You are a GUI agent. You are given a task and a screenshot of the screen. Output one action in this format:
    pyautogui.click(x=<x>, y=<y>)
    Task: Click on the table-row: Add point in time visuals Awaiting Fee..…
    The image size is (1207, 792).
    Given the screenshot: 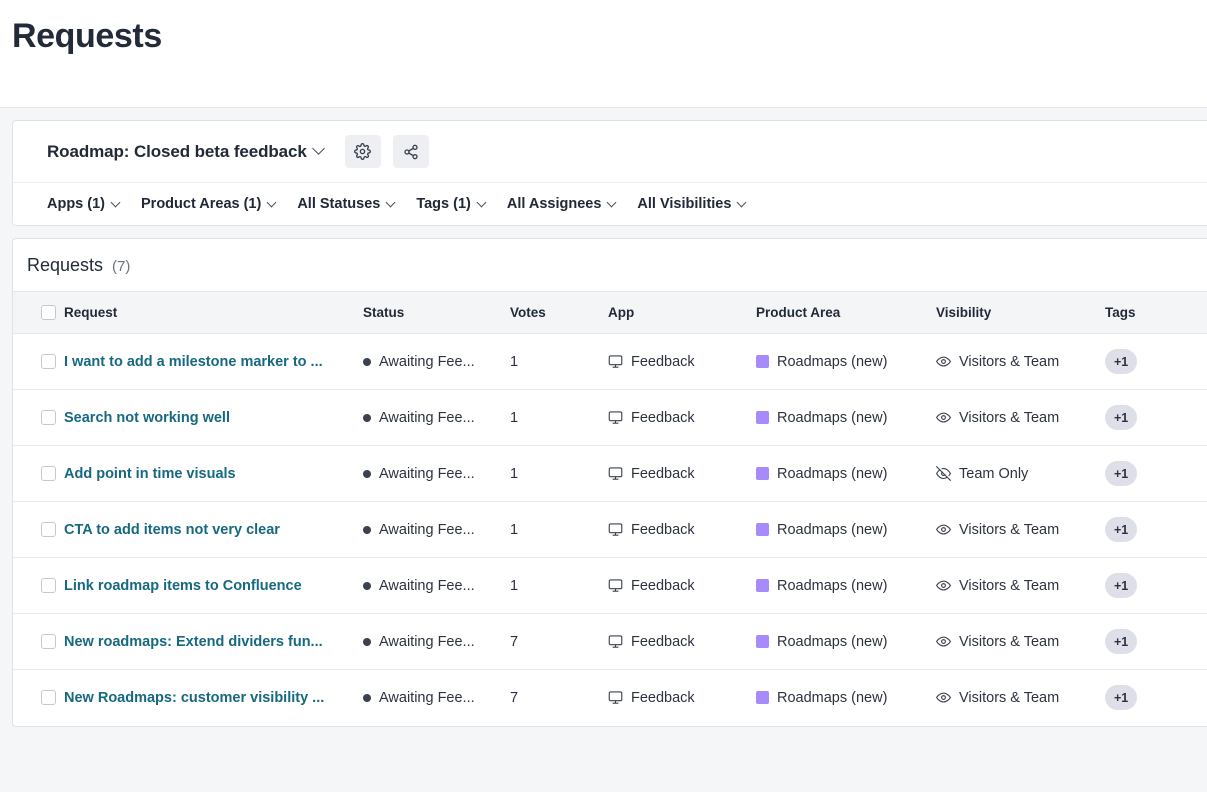 What is the action you would take?
    pyautogui.click(x=610, y=473)
    